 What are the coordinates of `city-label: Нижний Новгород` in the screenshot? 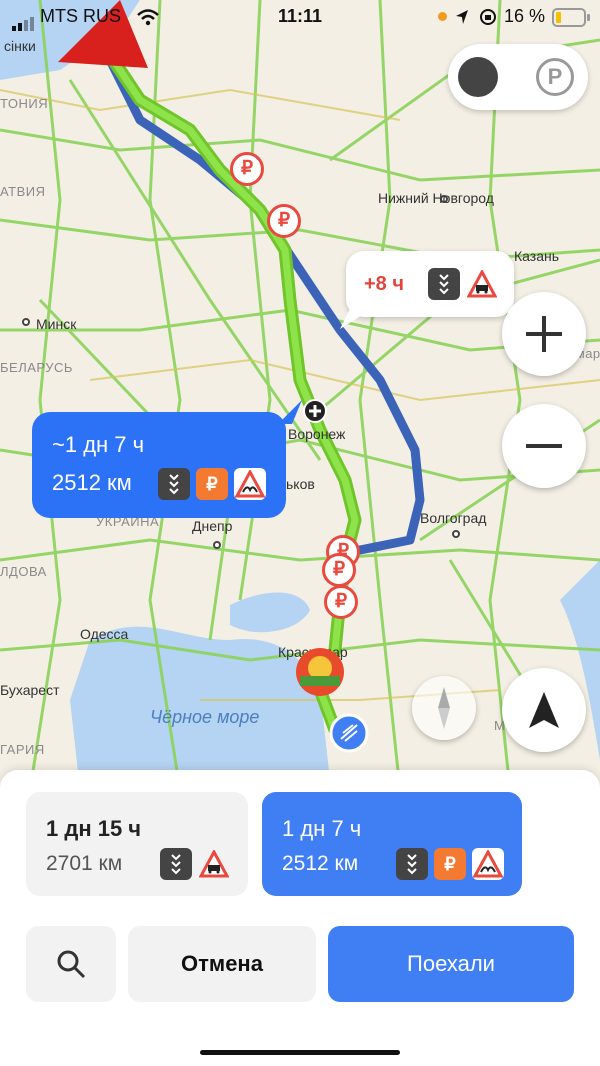 It's located at (436, 198).